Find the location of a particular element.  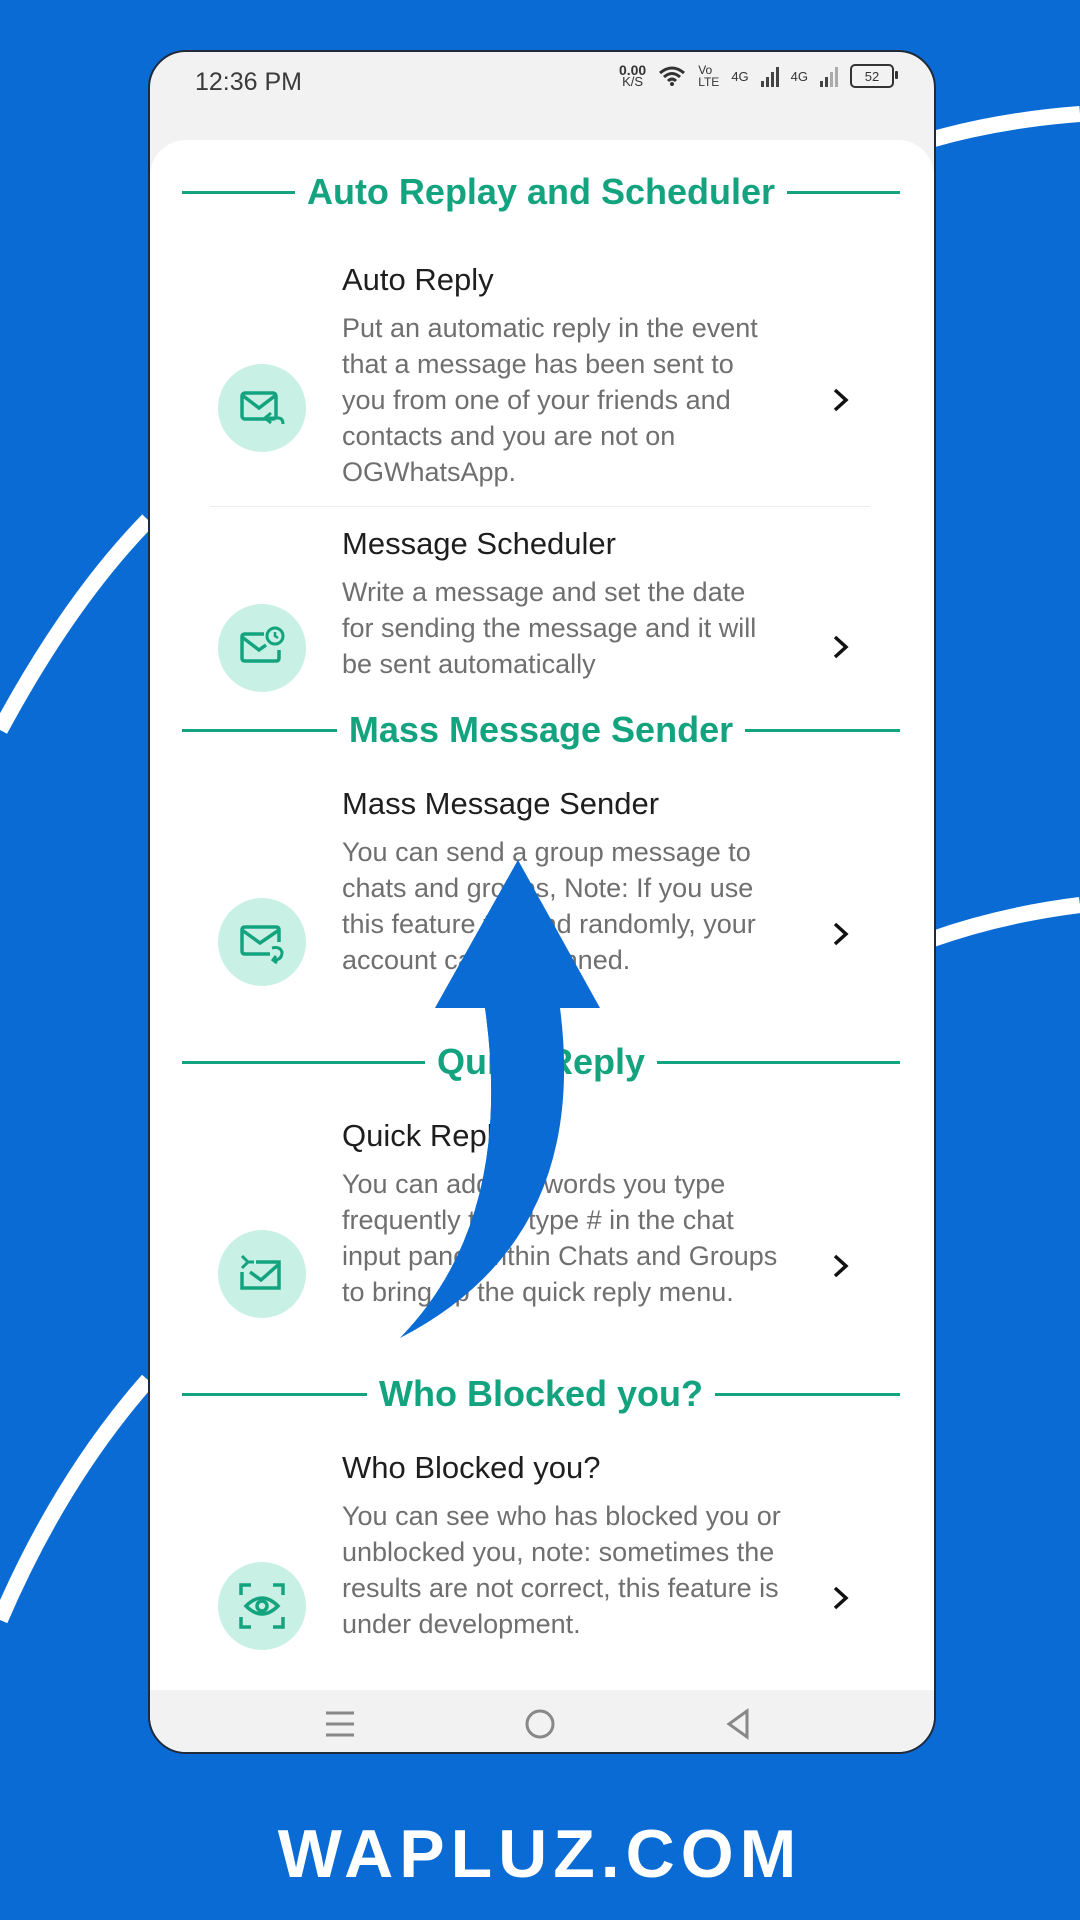

section-header-quick-reply: Quick Reply is located at coordinates (541, 1062).